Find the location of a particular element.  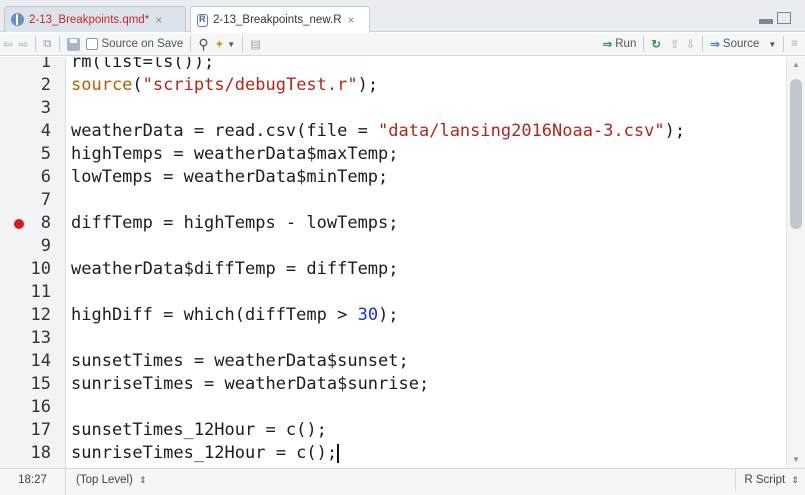

code-line: source("scripts/debugTest.r"); is located at coordinates (426, 85).